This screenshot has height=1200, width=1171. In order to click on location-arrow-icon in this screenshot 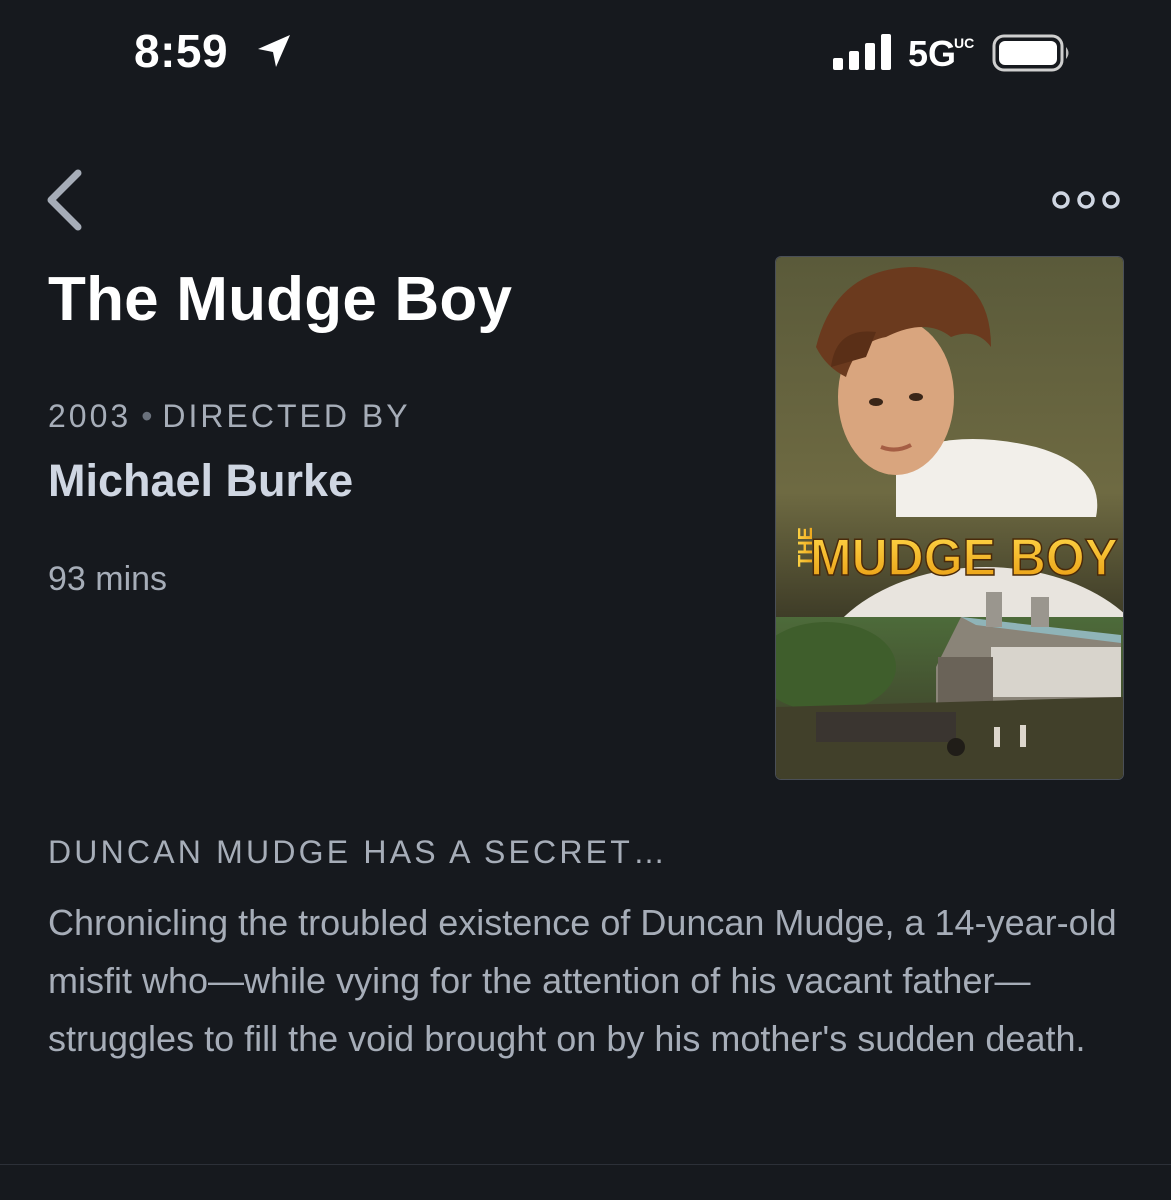, I will do `click(274, 51)`.